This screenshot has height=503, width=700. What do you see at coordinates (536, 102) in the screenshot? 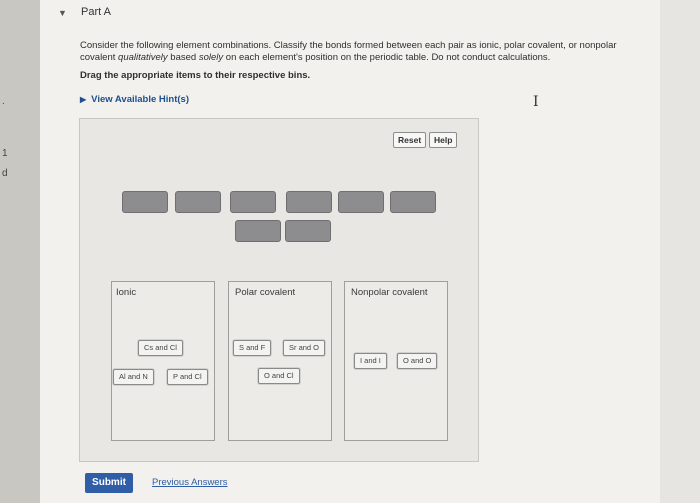
I see `text-cursor-icon: I` at bounding box center [536, 102].